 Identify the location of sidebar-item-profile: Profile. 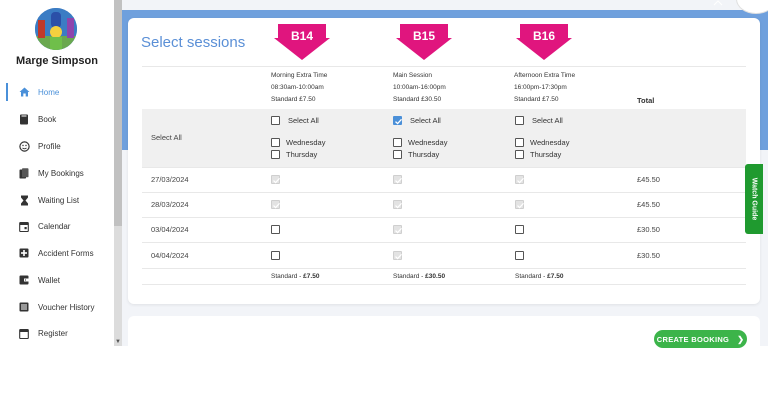
(57, 146).